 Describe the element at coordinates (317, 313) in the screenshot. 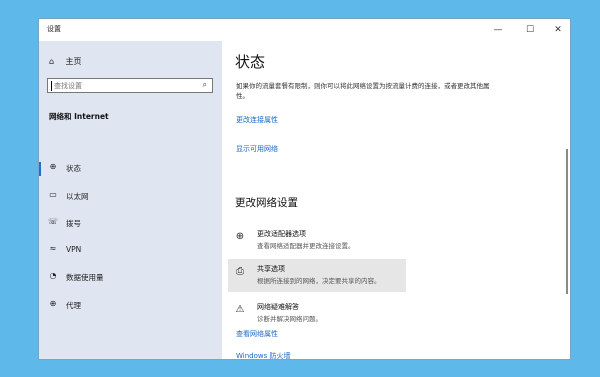

I see `network-troubleshooter: ⚠ 网络疑难解答 诊断并解决网络问题。` at that location.